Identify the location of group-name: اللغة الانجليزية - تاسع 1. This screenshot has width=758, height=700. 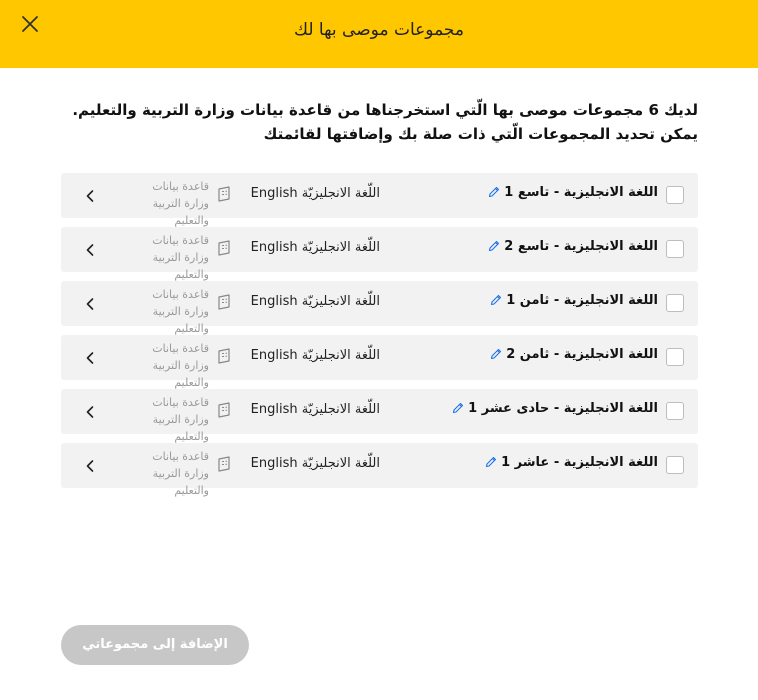
(573, 193).